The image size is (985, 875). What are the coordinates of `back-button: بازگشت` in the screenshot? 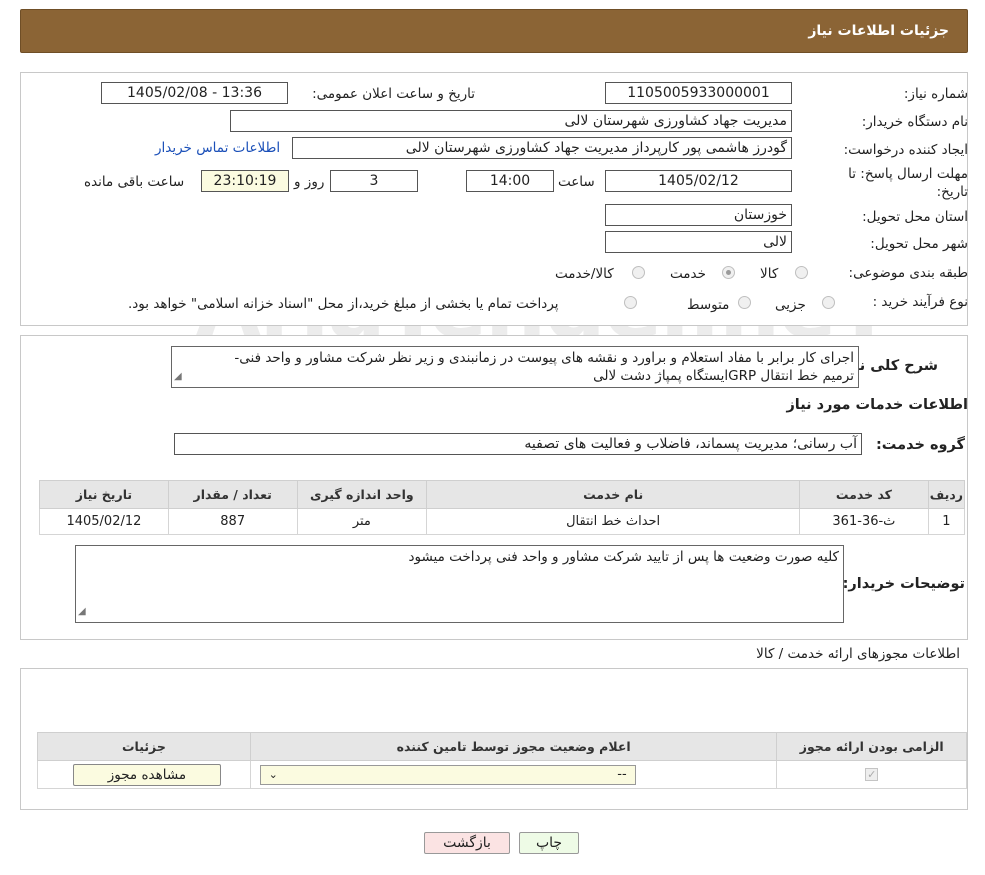 It's located at (467, 843).